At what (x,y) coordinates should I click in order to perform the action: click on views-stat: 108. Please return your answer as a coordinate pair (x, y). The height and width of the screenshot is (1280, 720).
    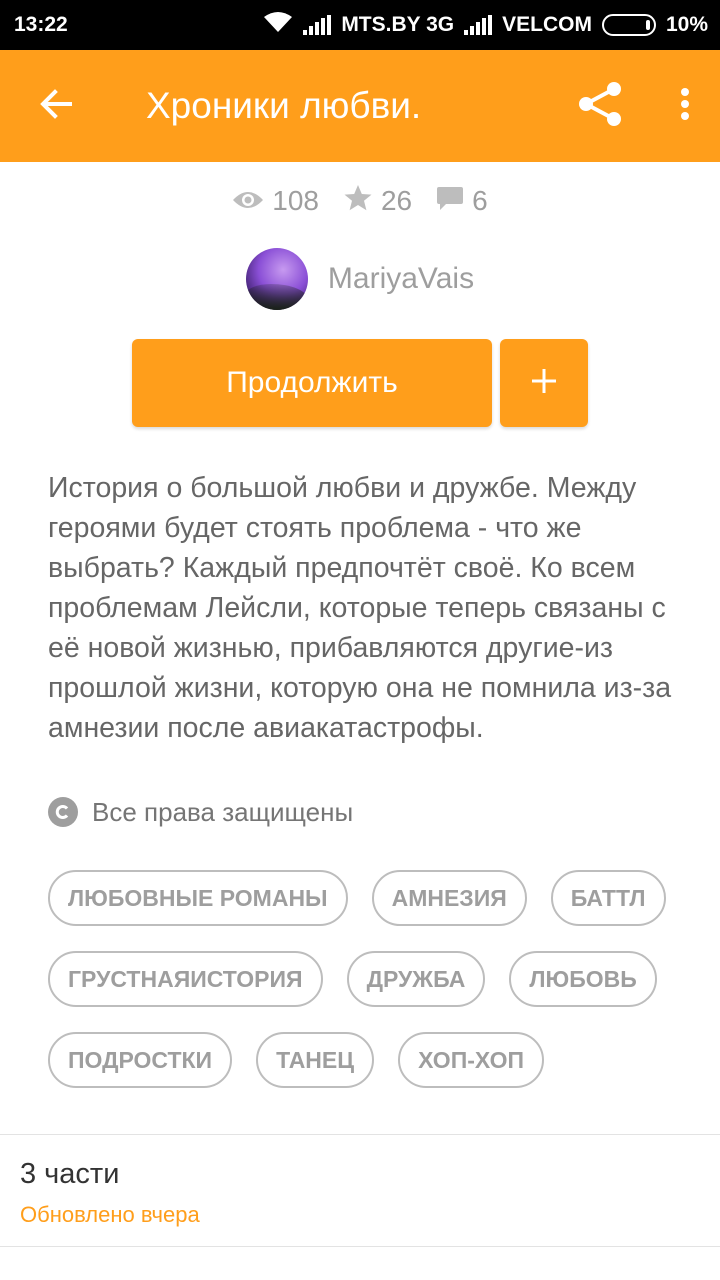
    Looking at the image, I should click on (275, 201).